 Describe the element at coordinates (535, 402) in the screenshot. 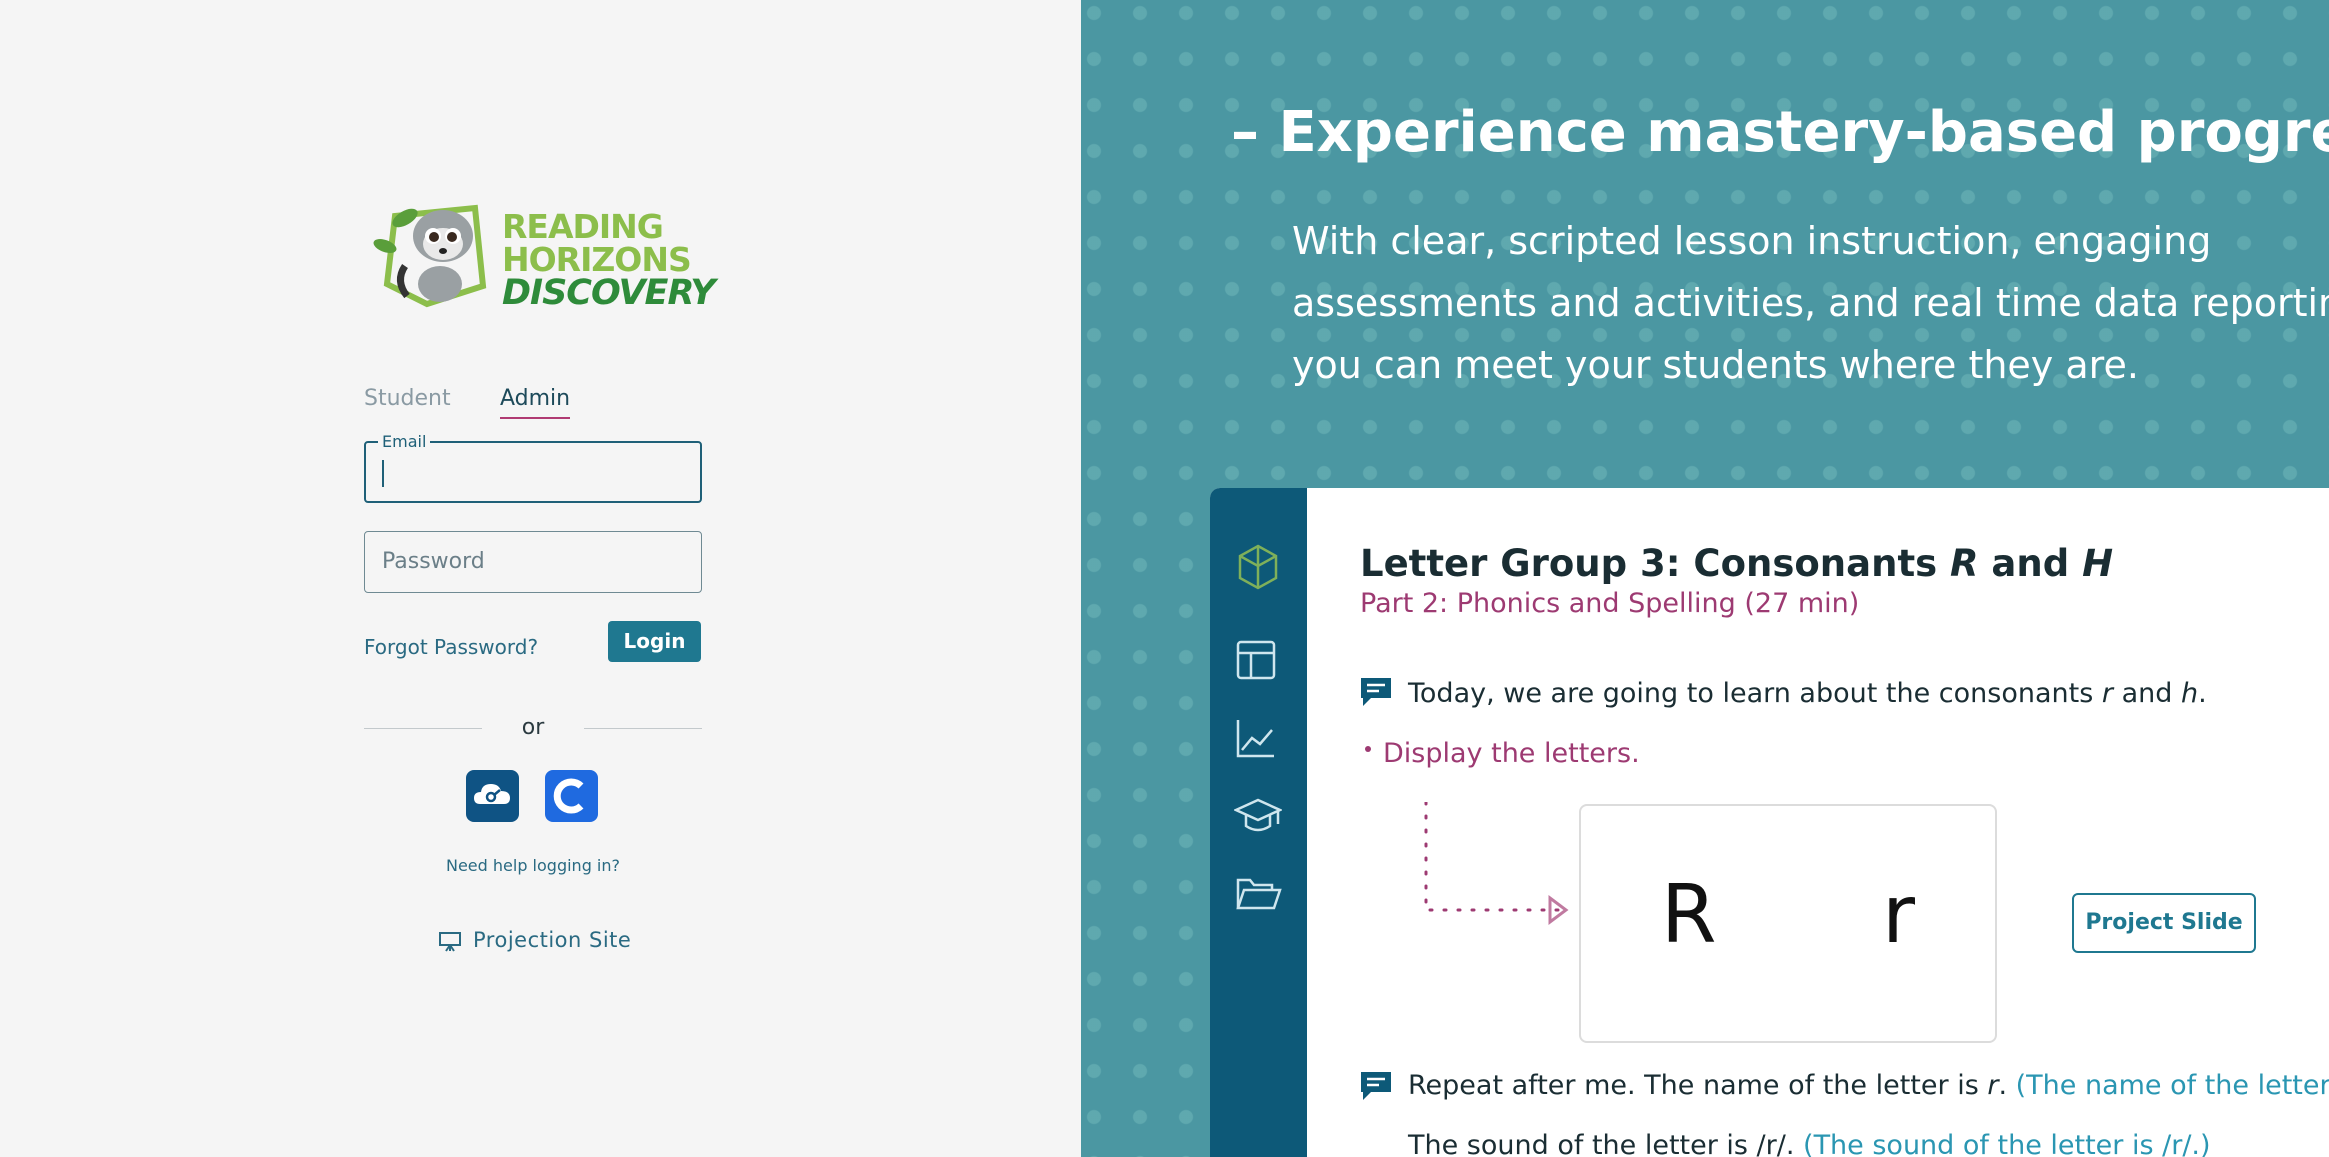

I see `tab-admin: Admin` at that location.